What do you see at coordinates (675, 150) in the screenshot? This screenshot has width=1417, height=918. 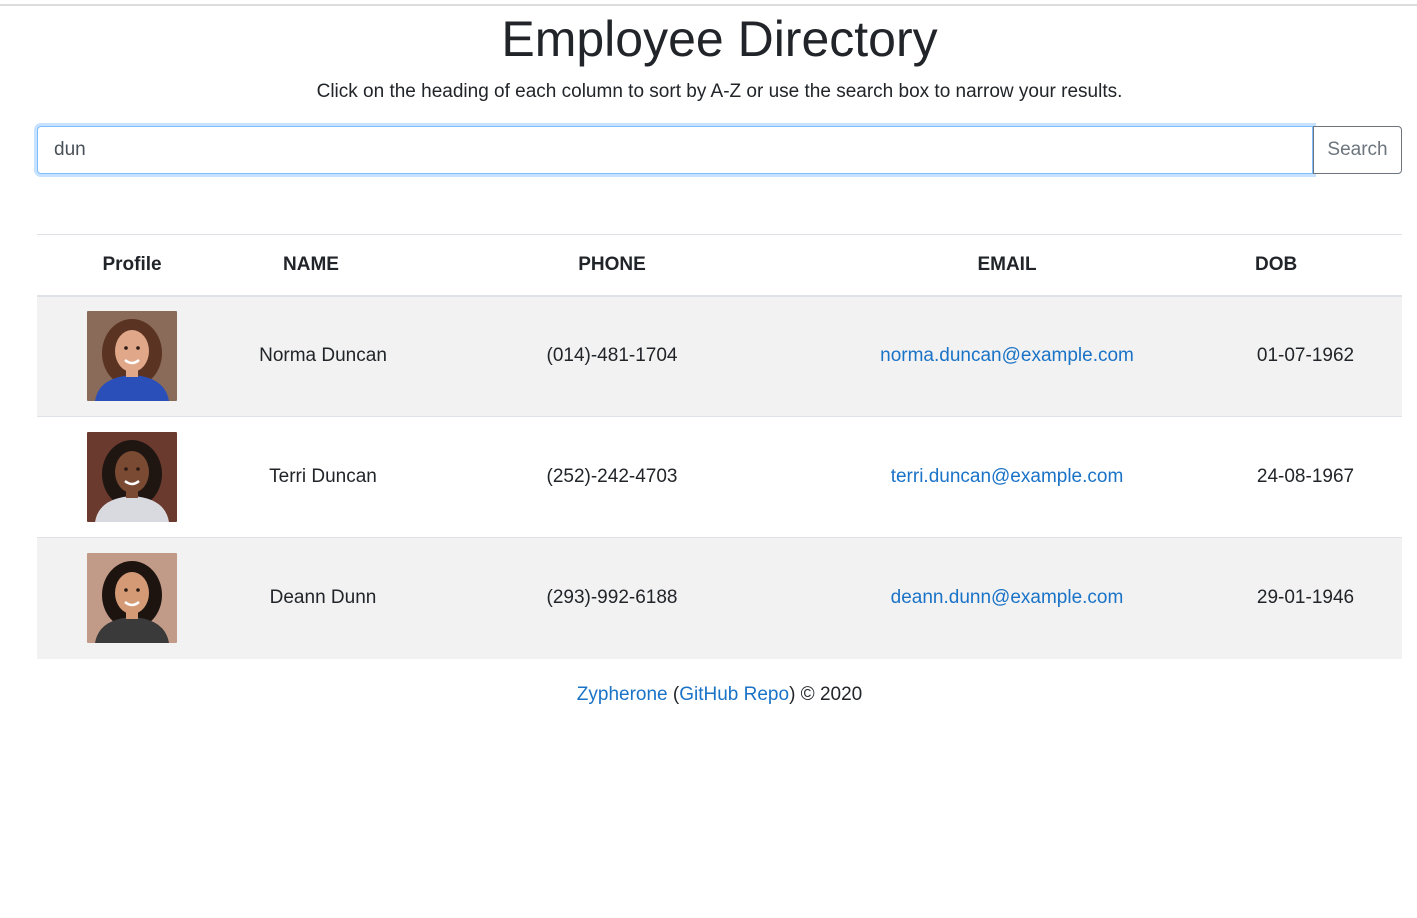 I see `search-input` at bounding box center [675, 150].